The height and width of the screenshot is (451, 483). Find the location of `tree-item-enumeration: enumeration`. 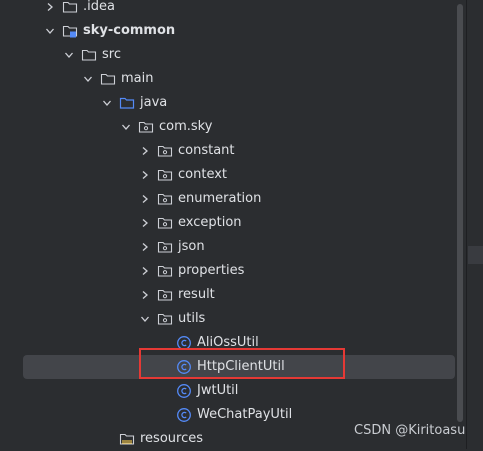

tree-item-enumeration: enumeration is located at coordinates (230, 199).